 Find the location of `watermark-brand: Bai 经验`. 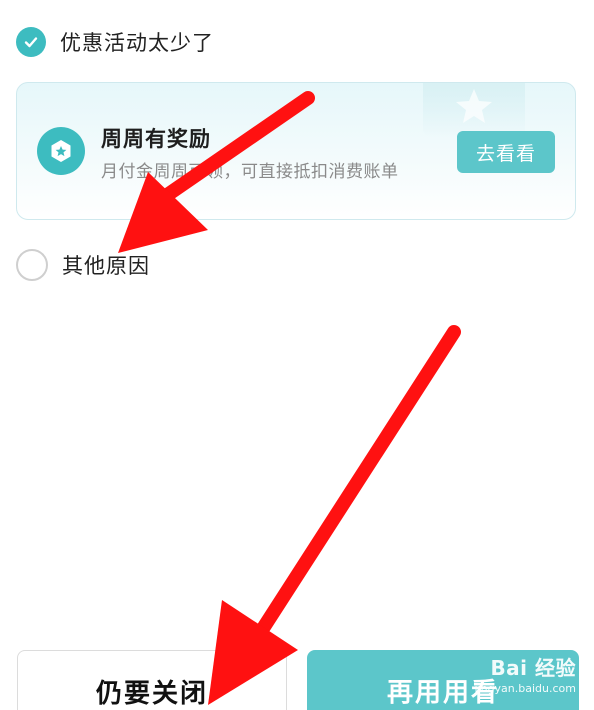

watermark-brand: Bai 经验 is located at coordinates (533, 668).